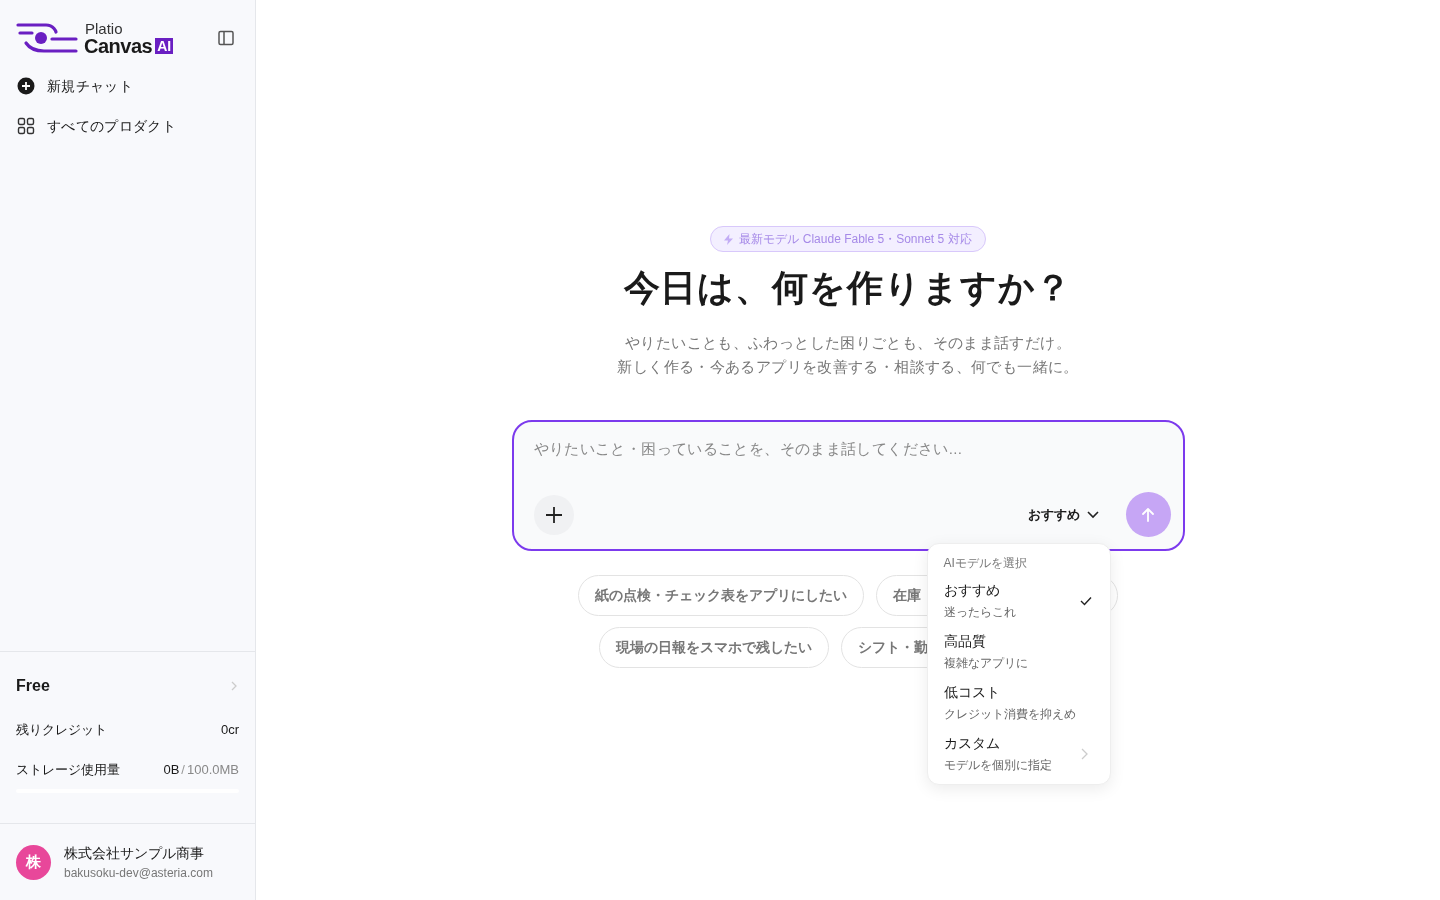 The height and width of the screenshot is (900, 1440). I want to click on sidebar-toggle-icon, so click(226, 38).